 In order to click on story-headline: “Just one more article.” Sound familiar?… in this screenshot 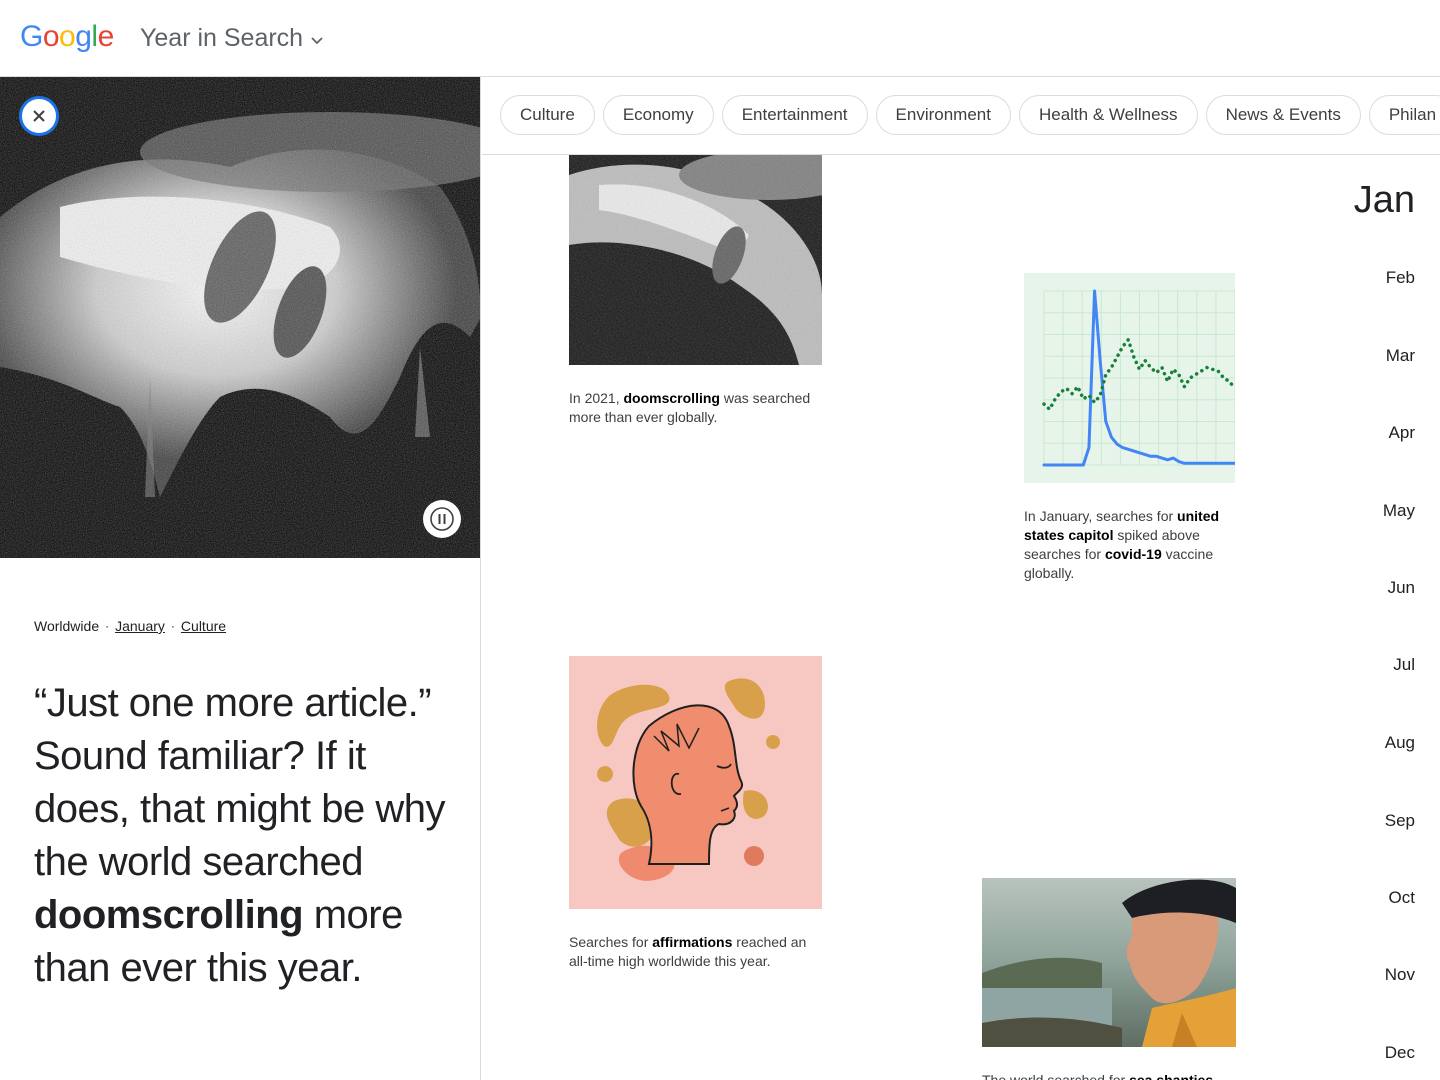, I will do `click(244, 836)`.